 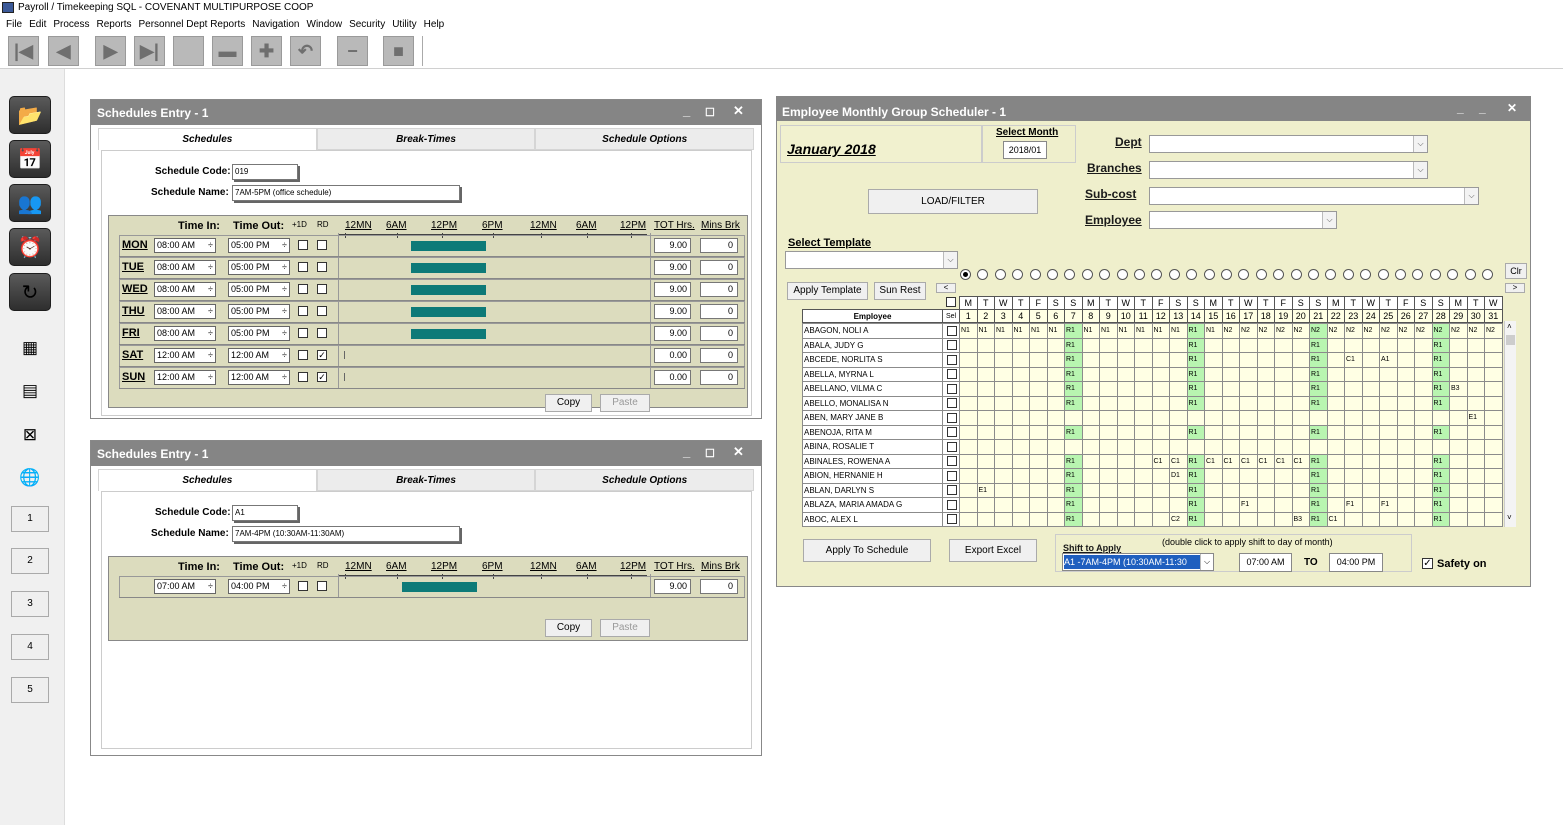 I want to click on tot-hrs-field: 0.00, so click(x=672, y=377).